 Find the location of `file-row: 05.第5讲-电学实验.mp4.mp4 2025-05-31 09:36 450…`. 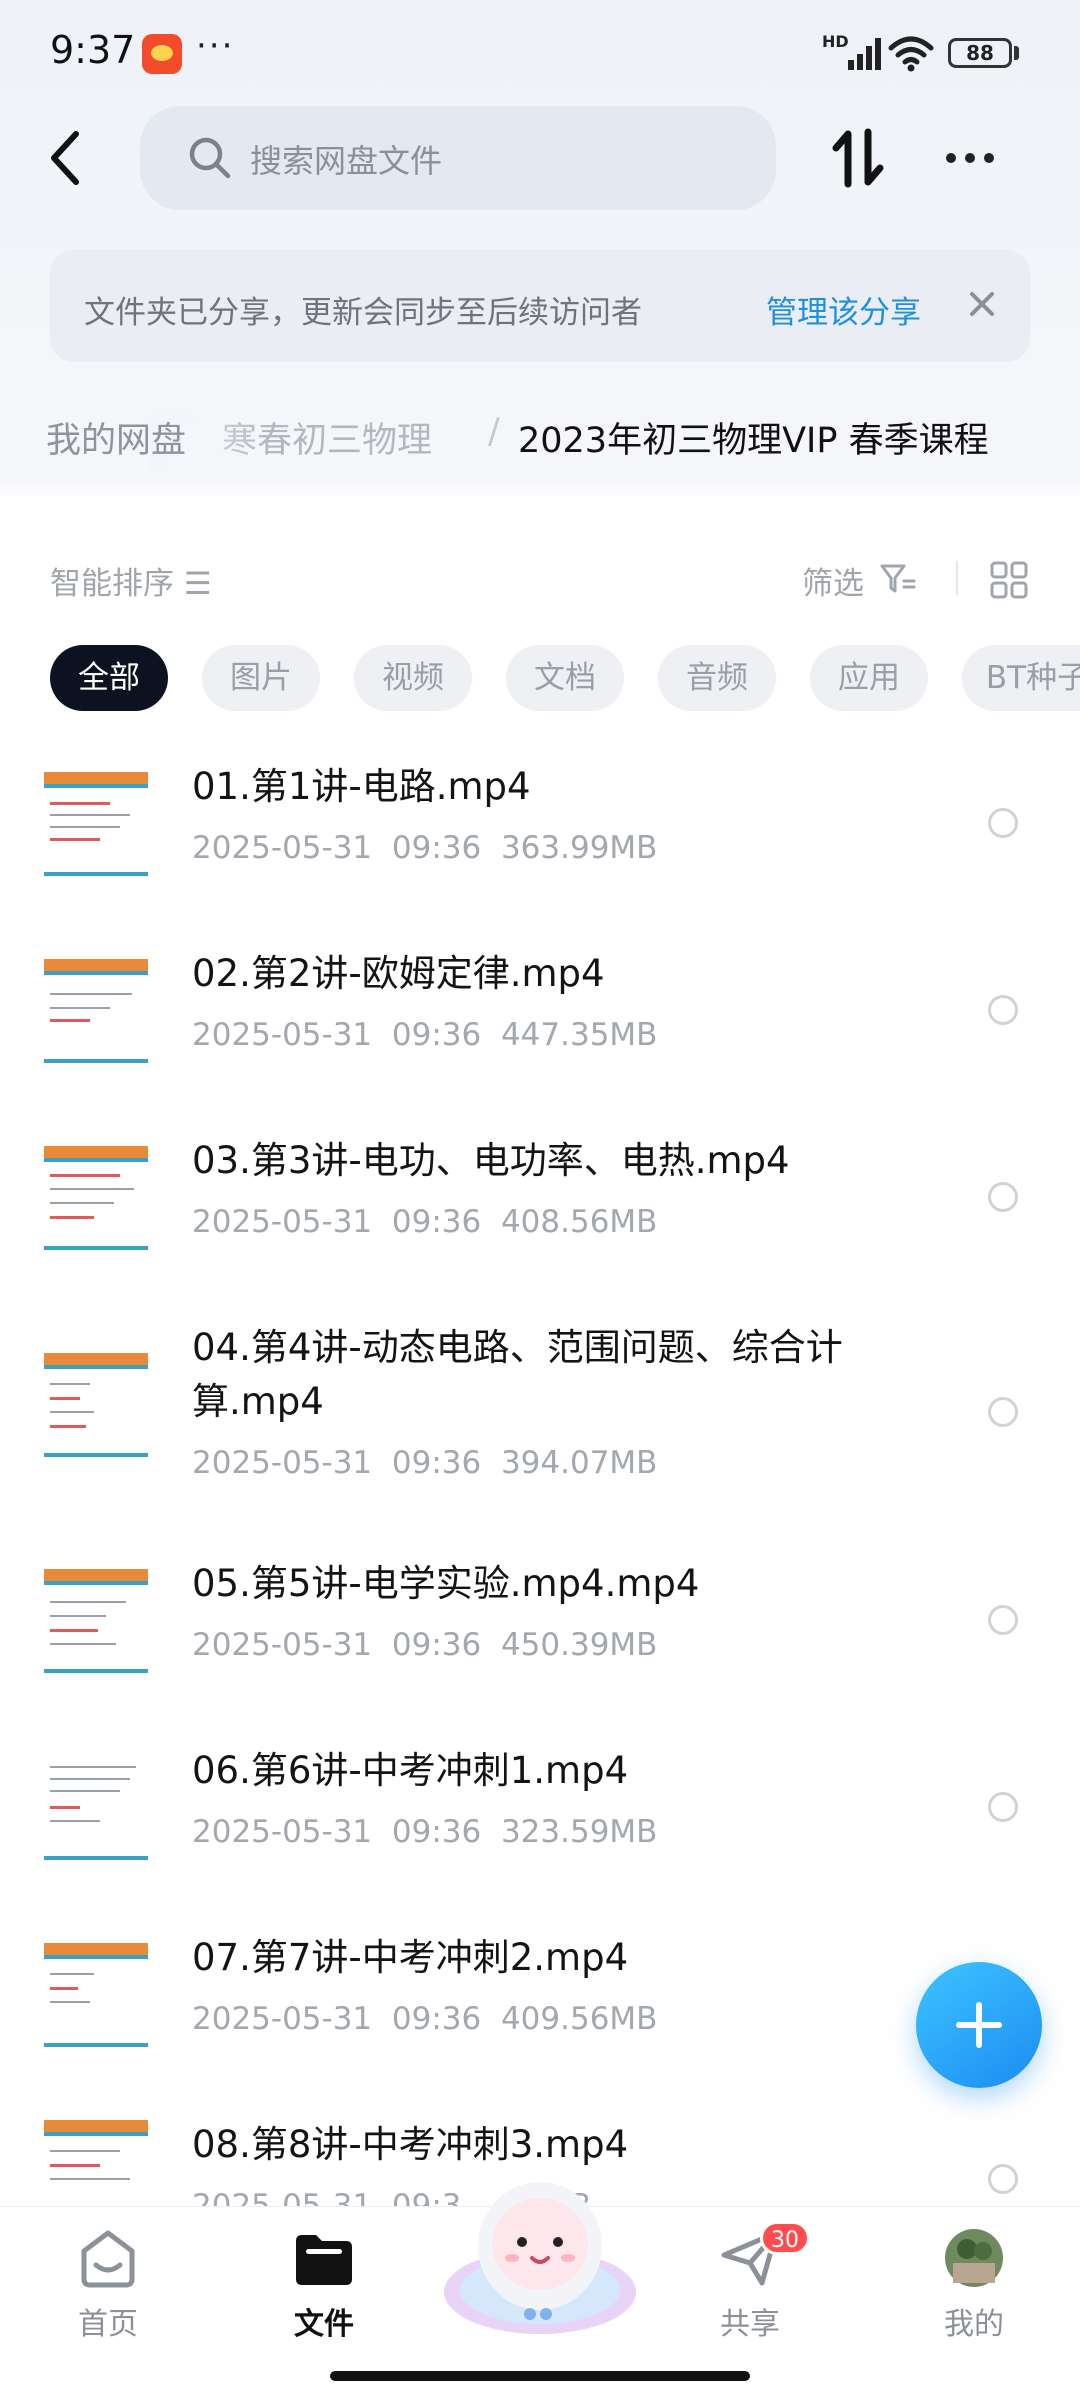

file-row: 05.第5讲-电学实验.mp4.mp4 2025-05-31 09:36 450… is located at coordinates (540, 1642).